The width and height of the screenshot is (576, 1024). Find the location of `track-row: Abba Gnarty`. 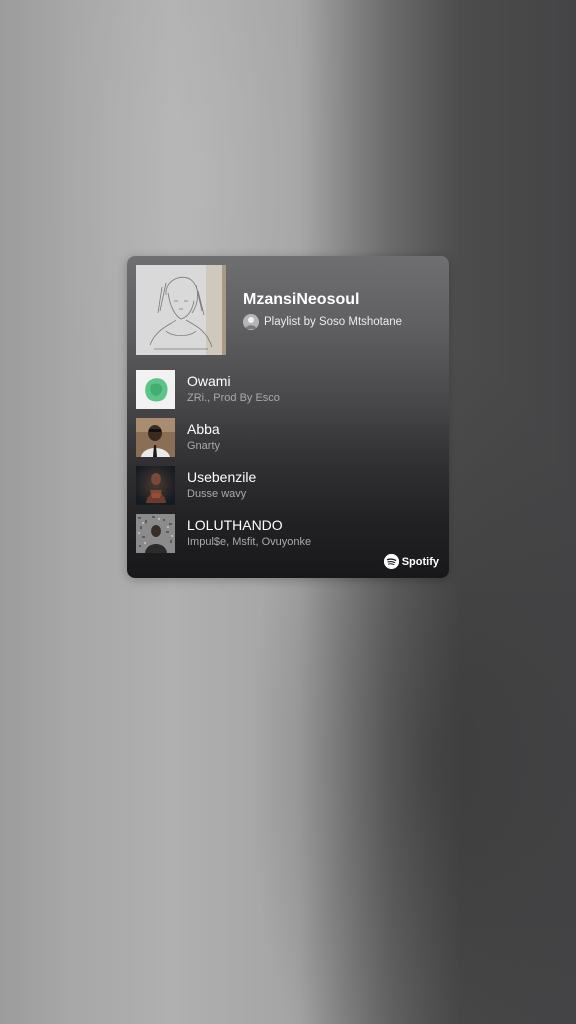

track-row: Abba Gnarty is located at coordinates (286, 438).